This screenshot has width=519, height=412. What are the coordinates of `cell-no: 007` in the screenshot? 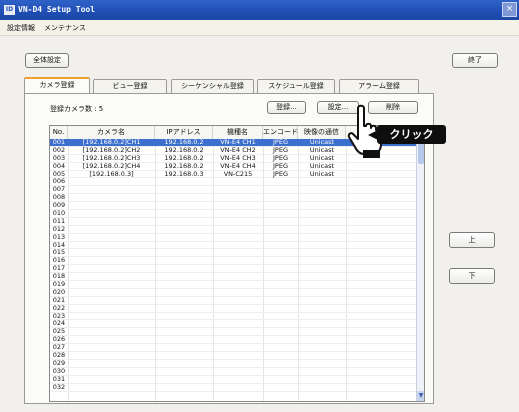 It's located at (59, 190).